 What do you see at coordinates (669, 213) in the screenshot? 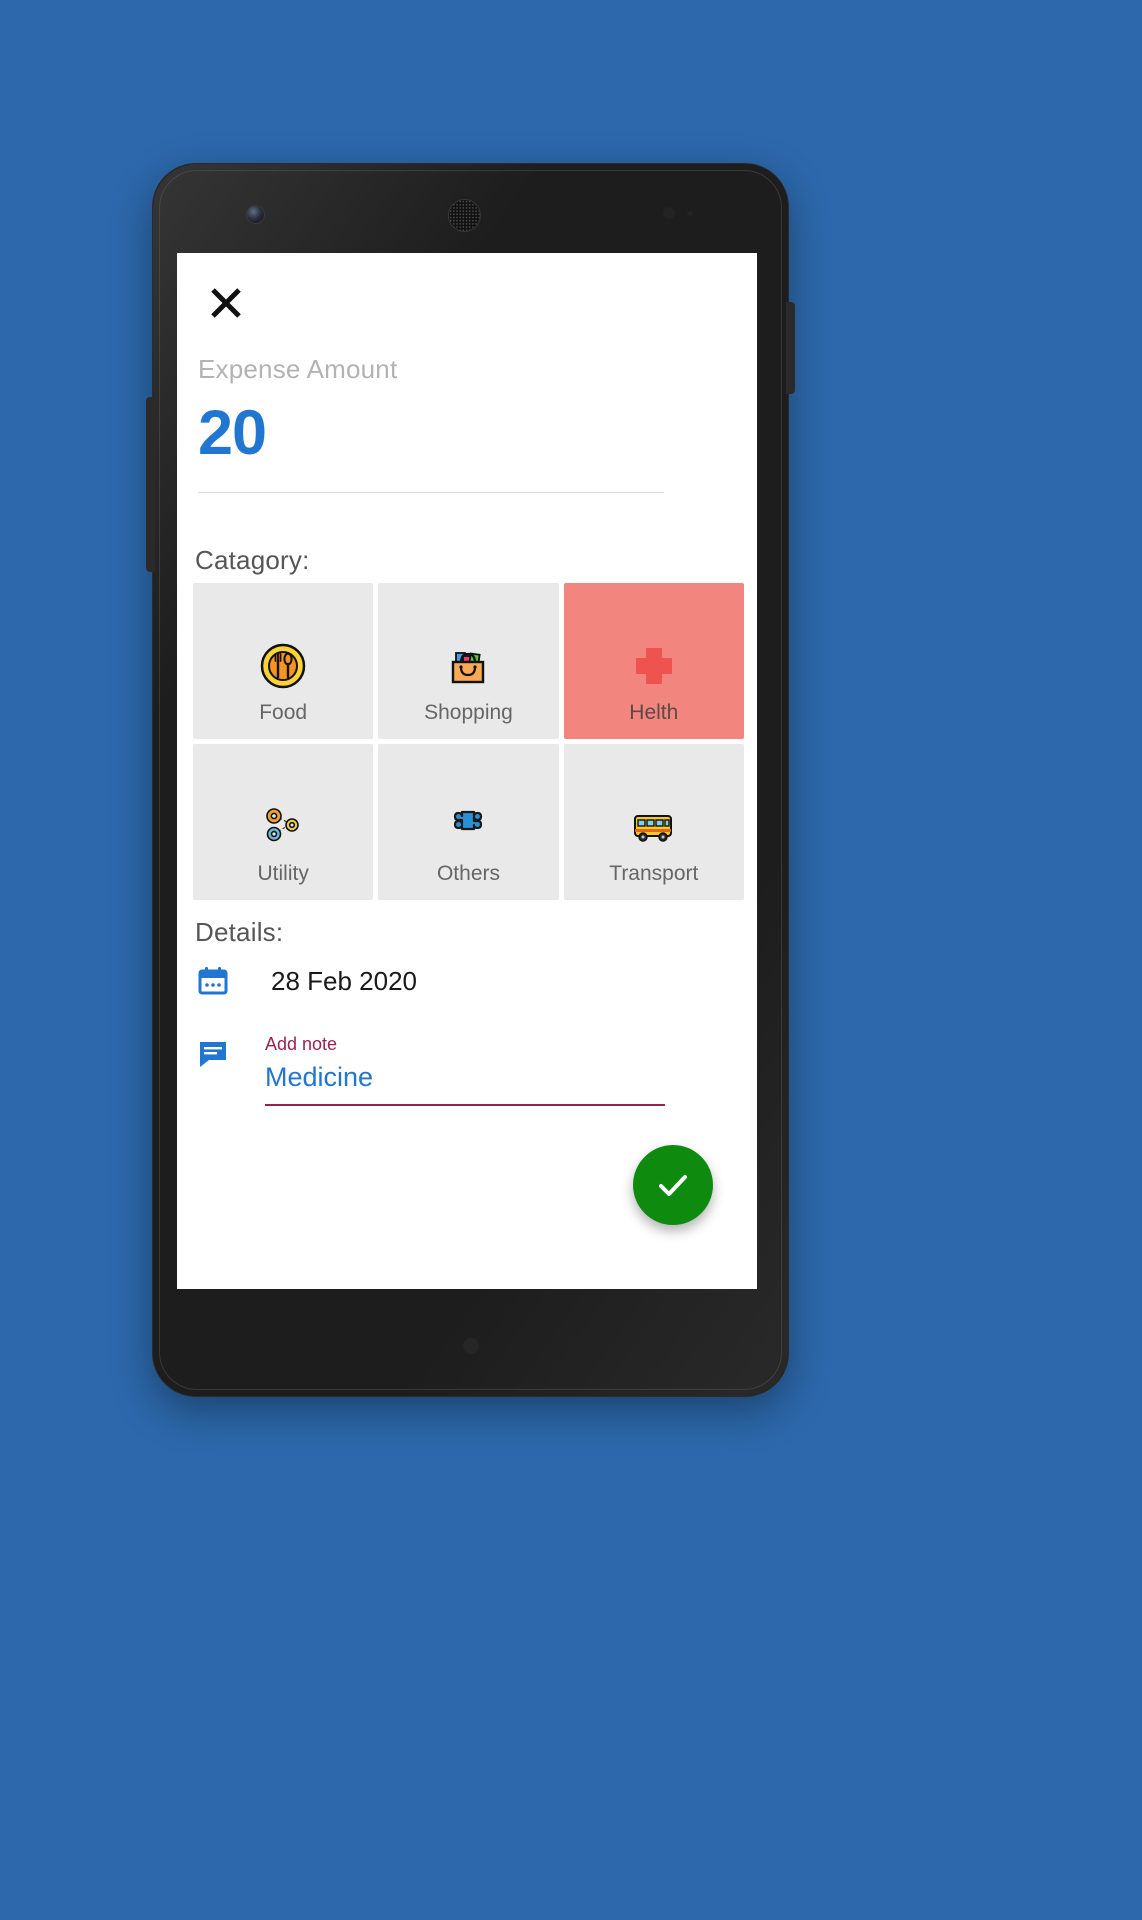
I see `proximity-sensor-icon` at bounding box center [669, 213].